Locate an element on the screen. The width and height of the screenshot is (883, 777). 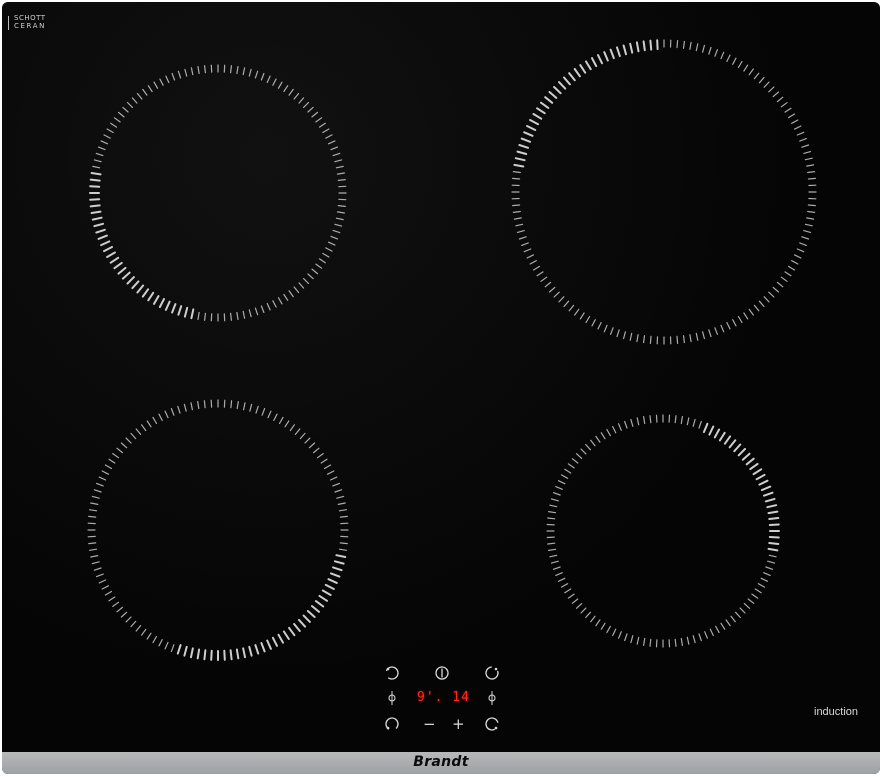
timer-right-icon is located at coordinates (492, 698).